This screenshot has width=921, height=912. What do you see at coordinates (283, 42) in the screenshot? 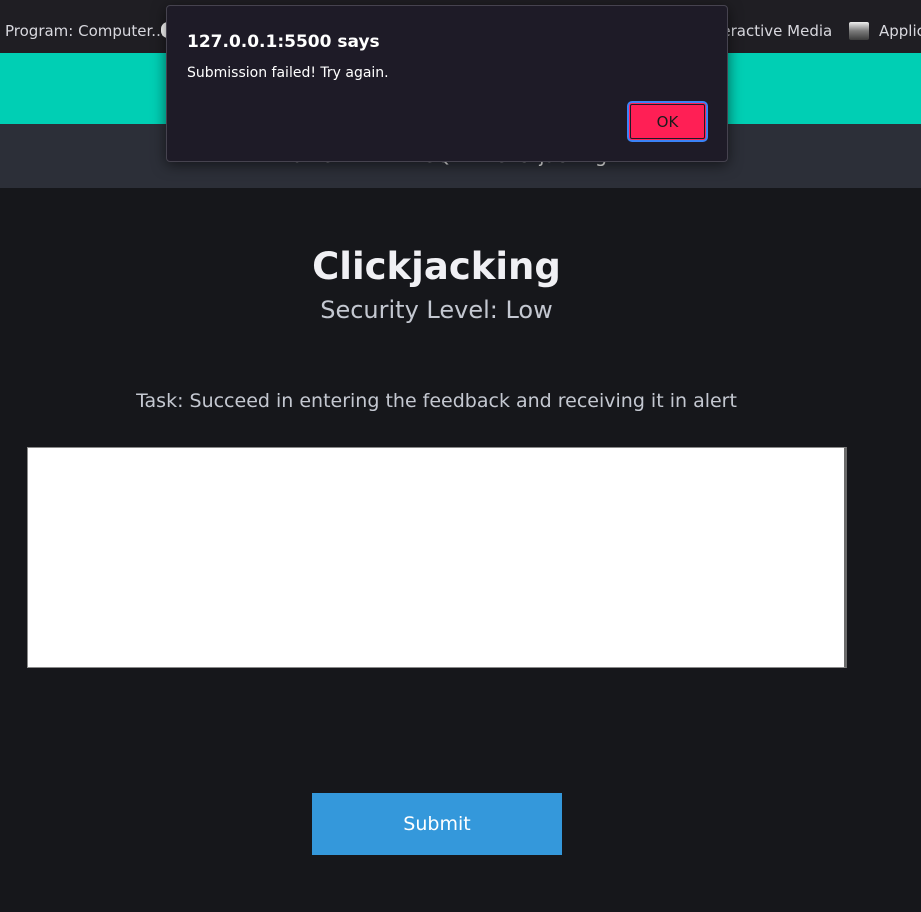
I see `alert-title: 127.0.0.1:5500 says` at bounding box center [283, 42].